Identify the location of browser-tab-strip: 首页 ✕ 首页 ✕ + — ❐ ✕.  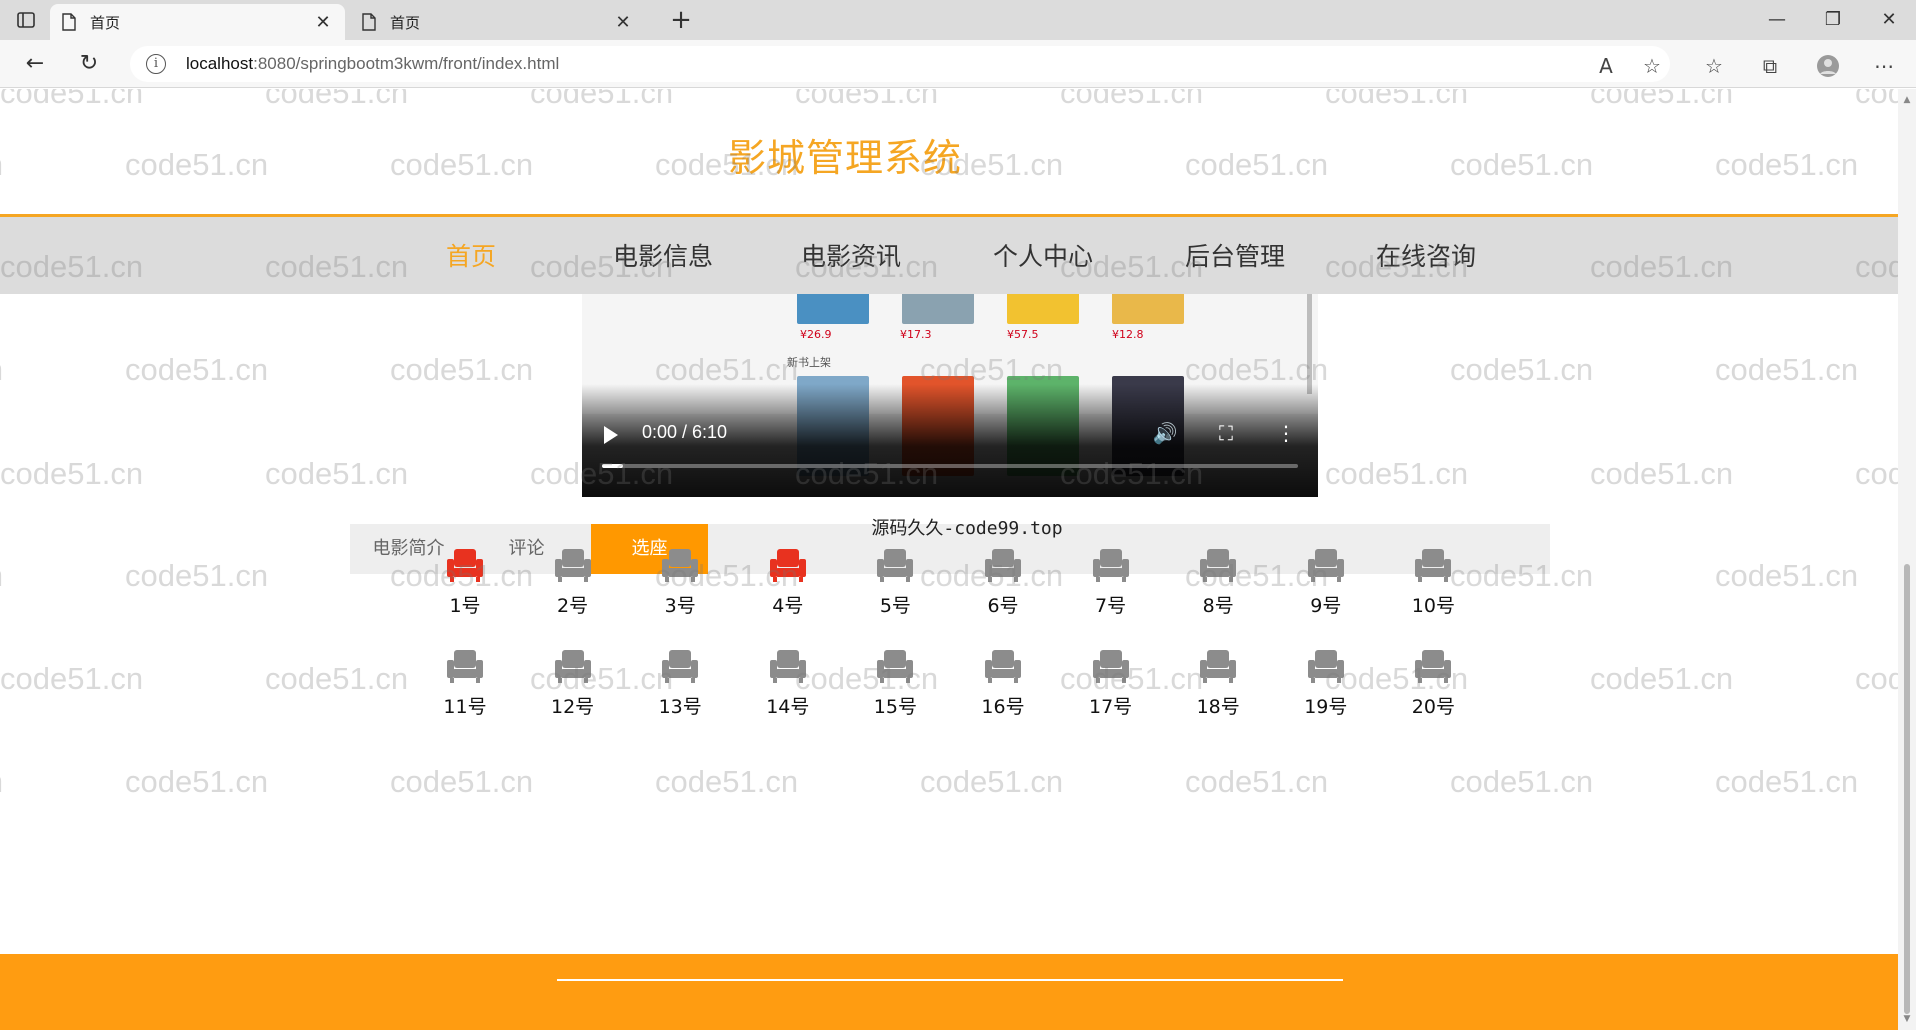
(958, 20).